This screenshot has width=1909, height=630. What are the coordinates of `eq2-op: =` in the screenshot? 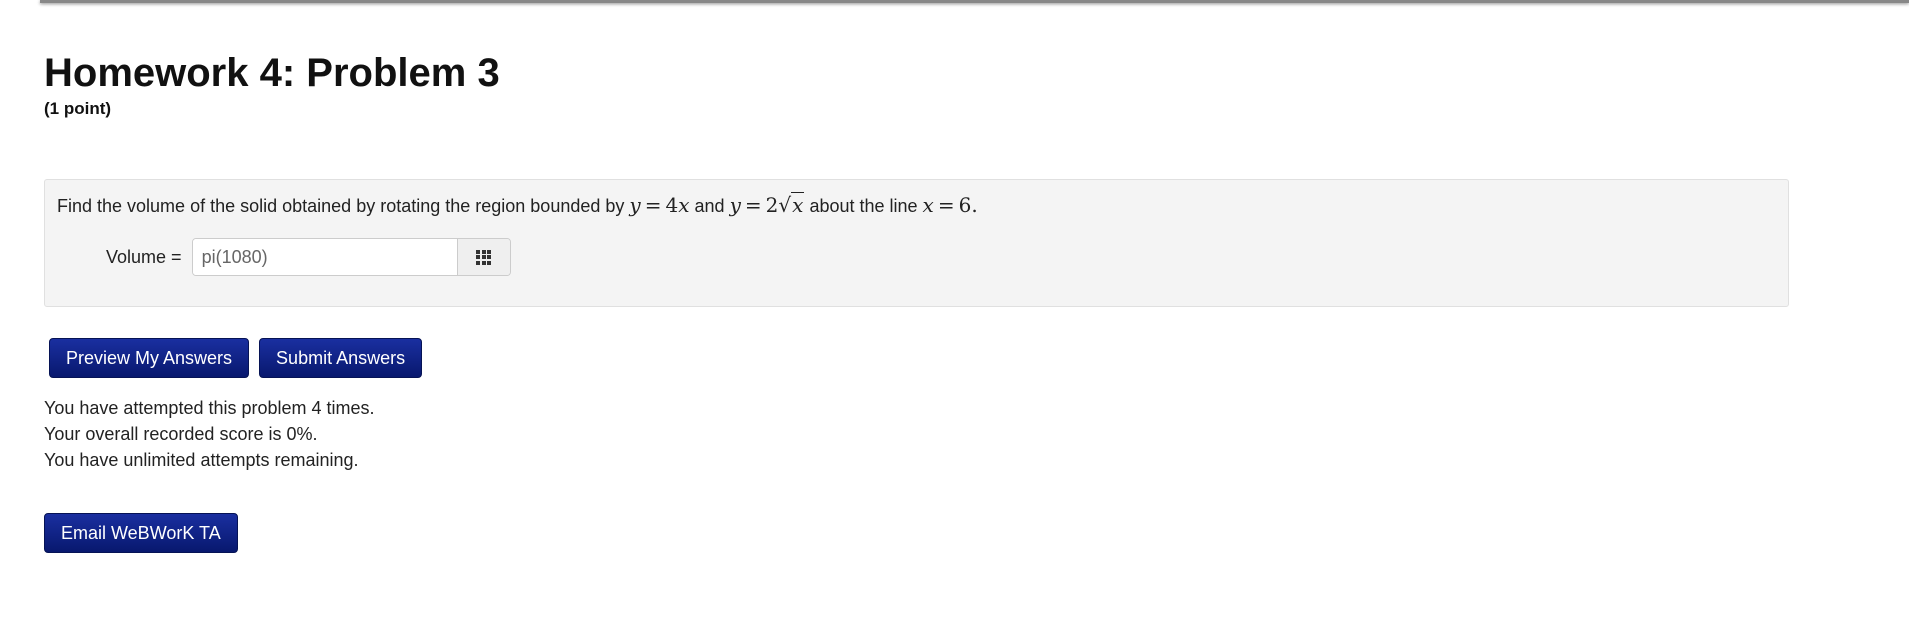 It's located at (753, 205).